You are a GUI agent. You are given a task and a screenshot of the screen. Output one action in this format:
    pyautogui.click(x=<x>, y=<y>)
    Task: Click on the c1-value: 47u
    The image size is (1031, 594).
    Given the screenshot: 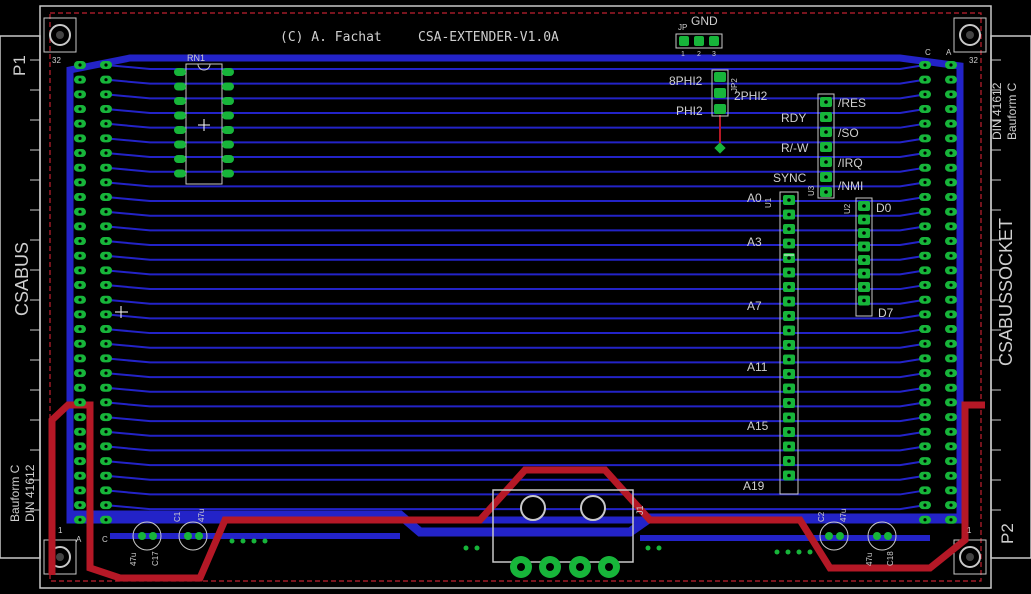 What is the action you would take?
    pyautogui.click(x=201, y=515)
    